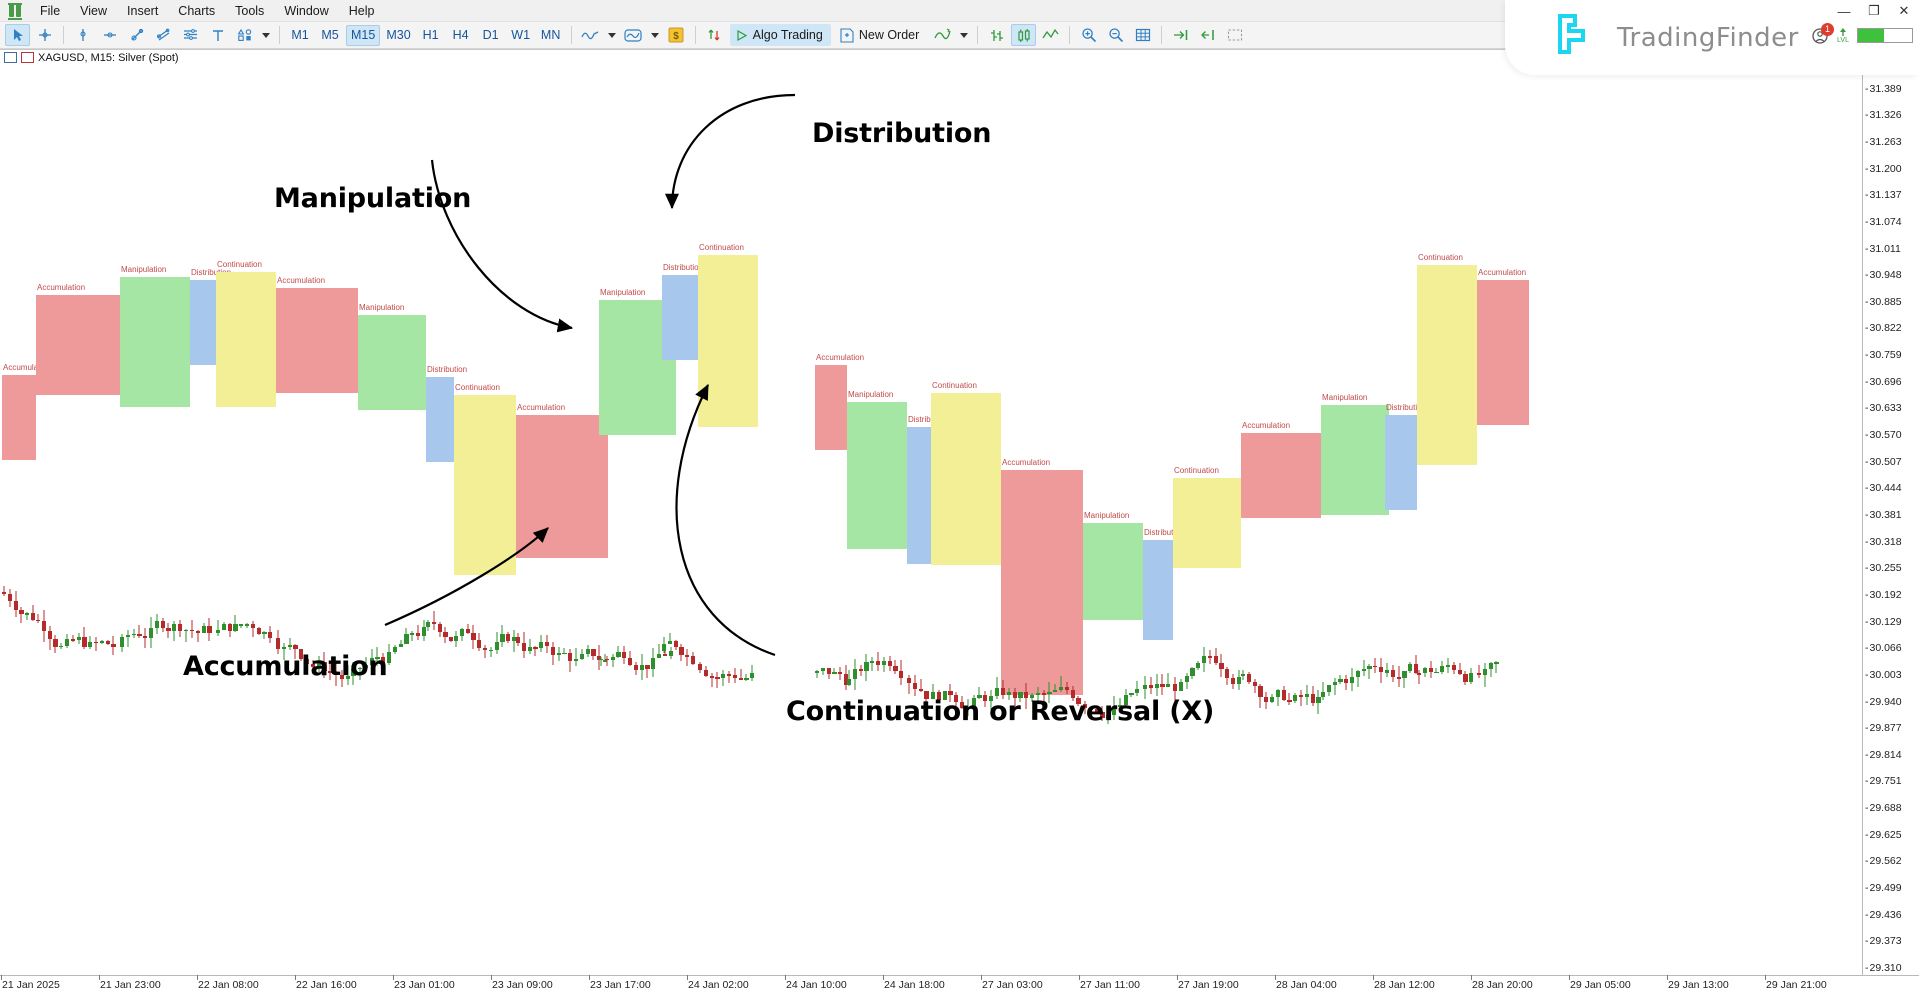  Describe the element at coordinates (461, 35) in the screenshot. I see `timeframe-h4: H4` at that location.